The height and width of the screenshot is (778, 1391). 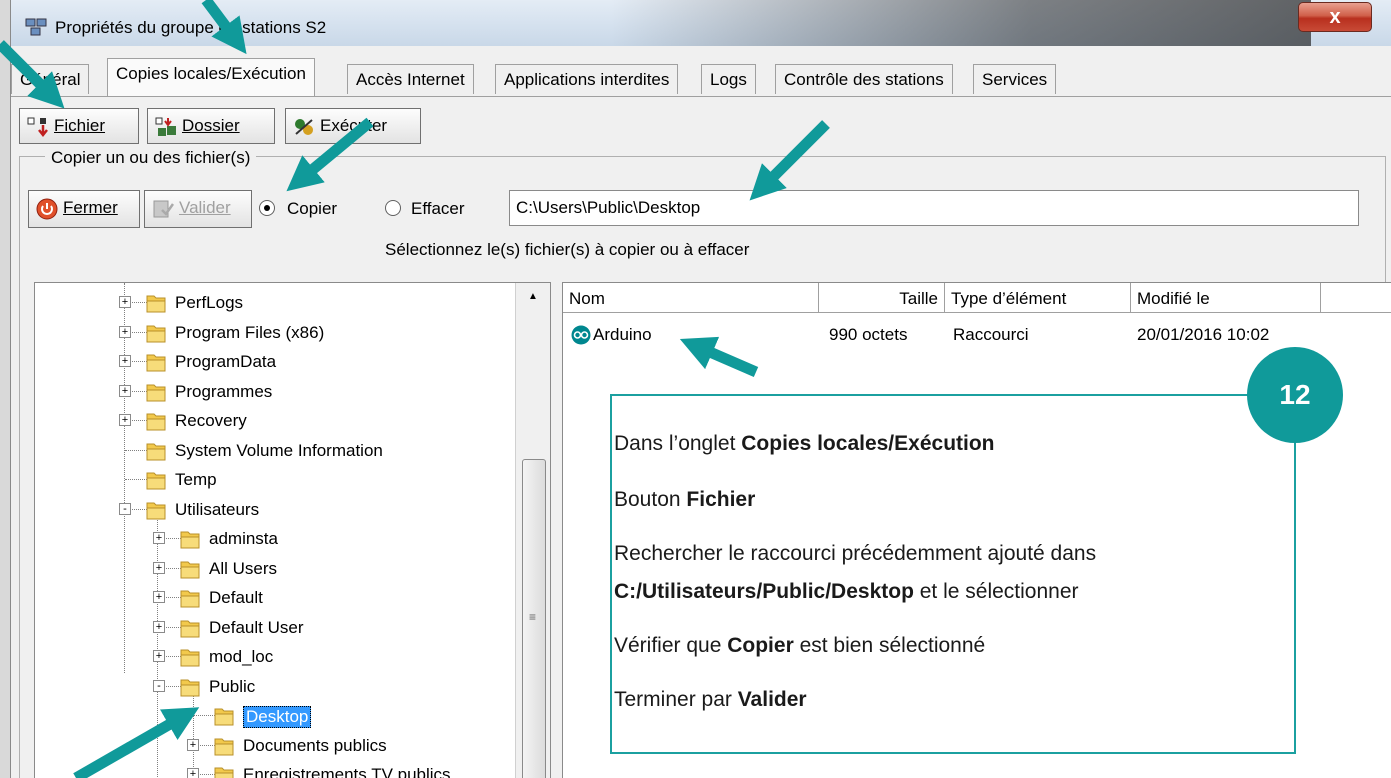 What do you see at coordinates (236, 597) in the screenshot?
I see `tree-item-label: Default` at bounding box center [236, 597].